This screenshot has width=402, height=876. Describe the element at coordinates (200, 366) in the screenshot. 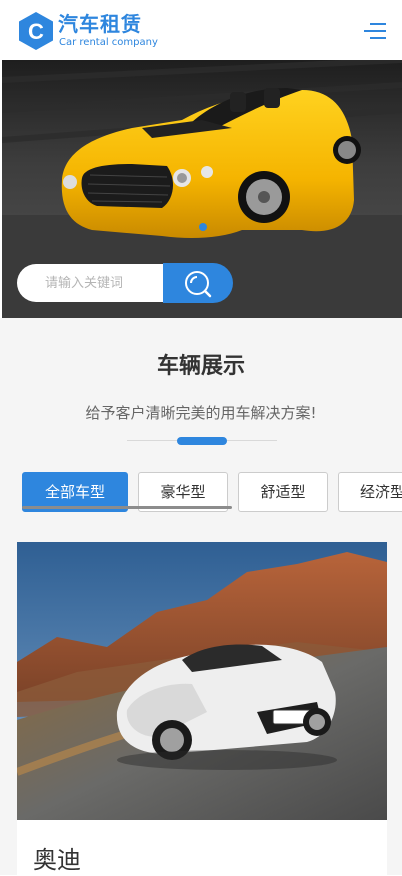

I see `section-title: 车辆展示` at that location.